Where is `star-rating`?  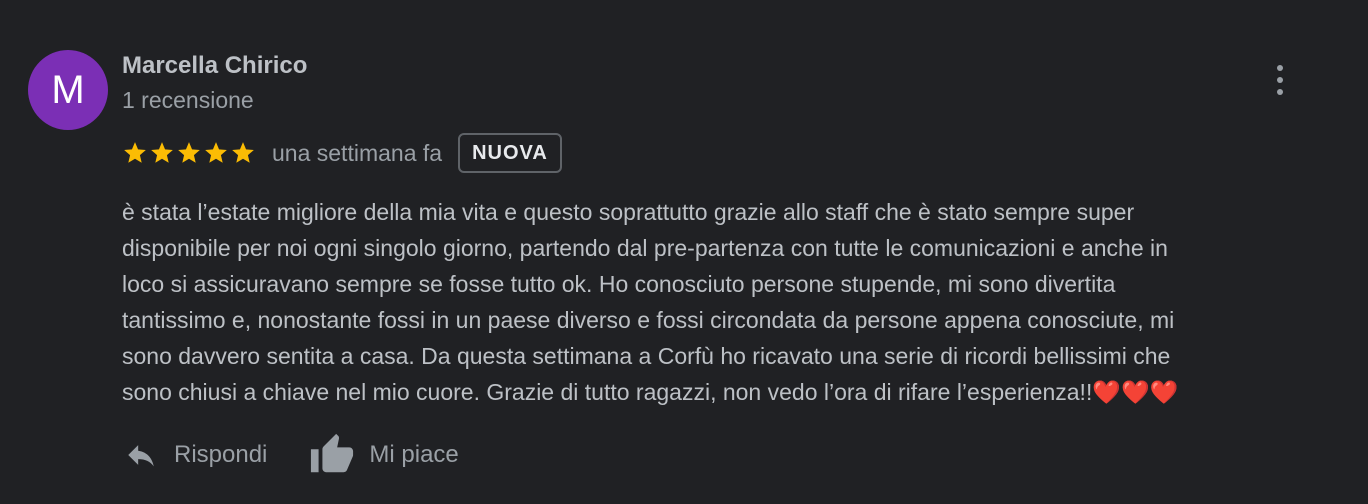
star-rating is located at coordinates (189, 153).